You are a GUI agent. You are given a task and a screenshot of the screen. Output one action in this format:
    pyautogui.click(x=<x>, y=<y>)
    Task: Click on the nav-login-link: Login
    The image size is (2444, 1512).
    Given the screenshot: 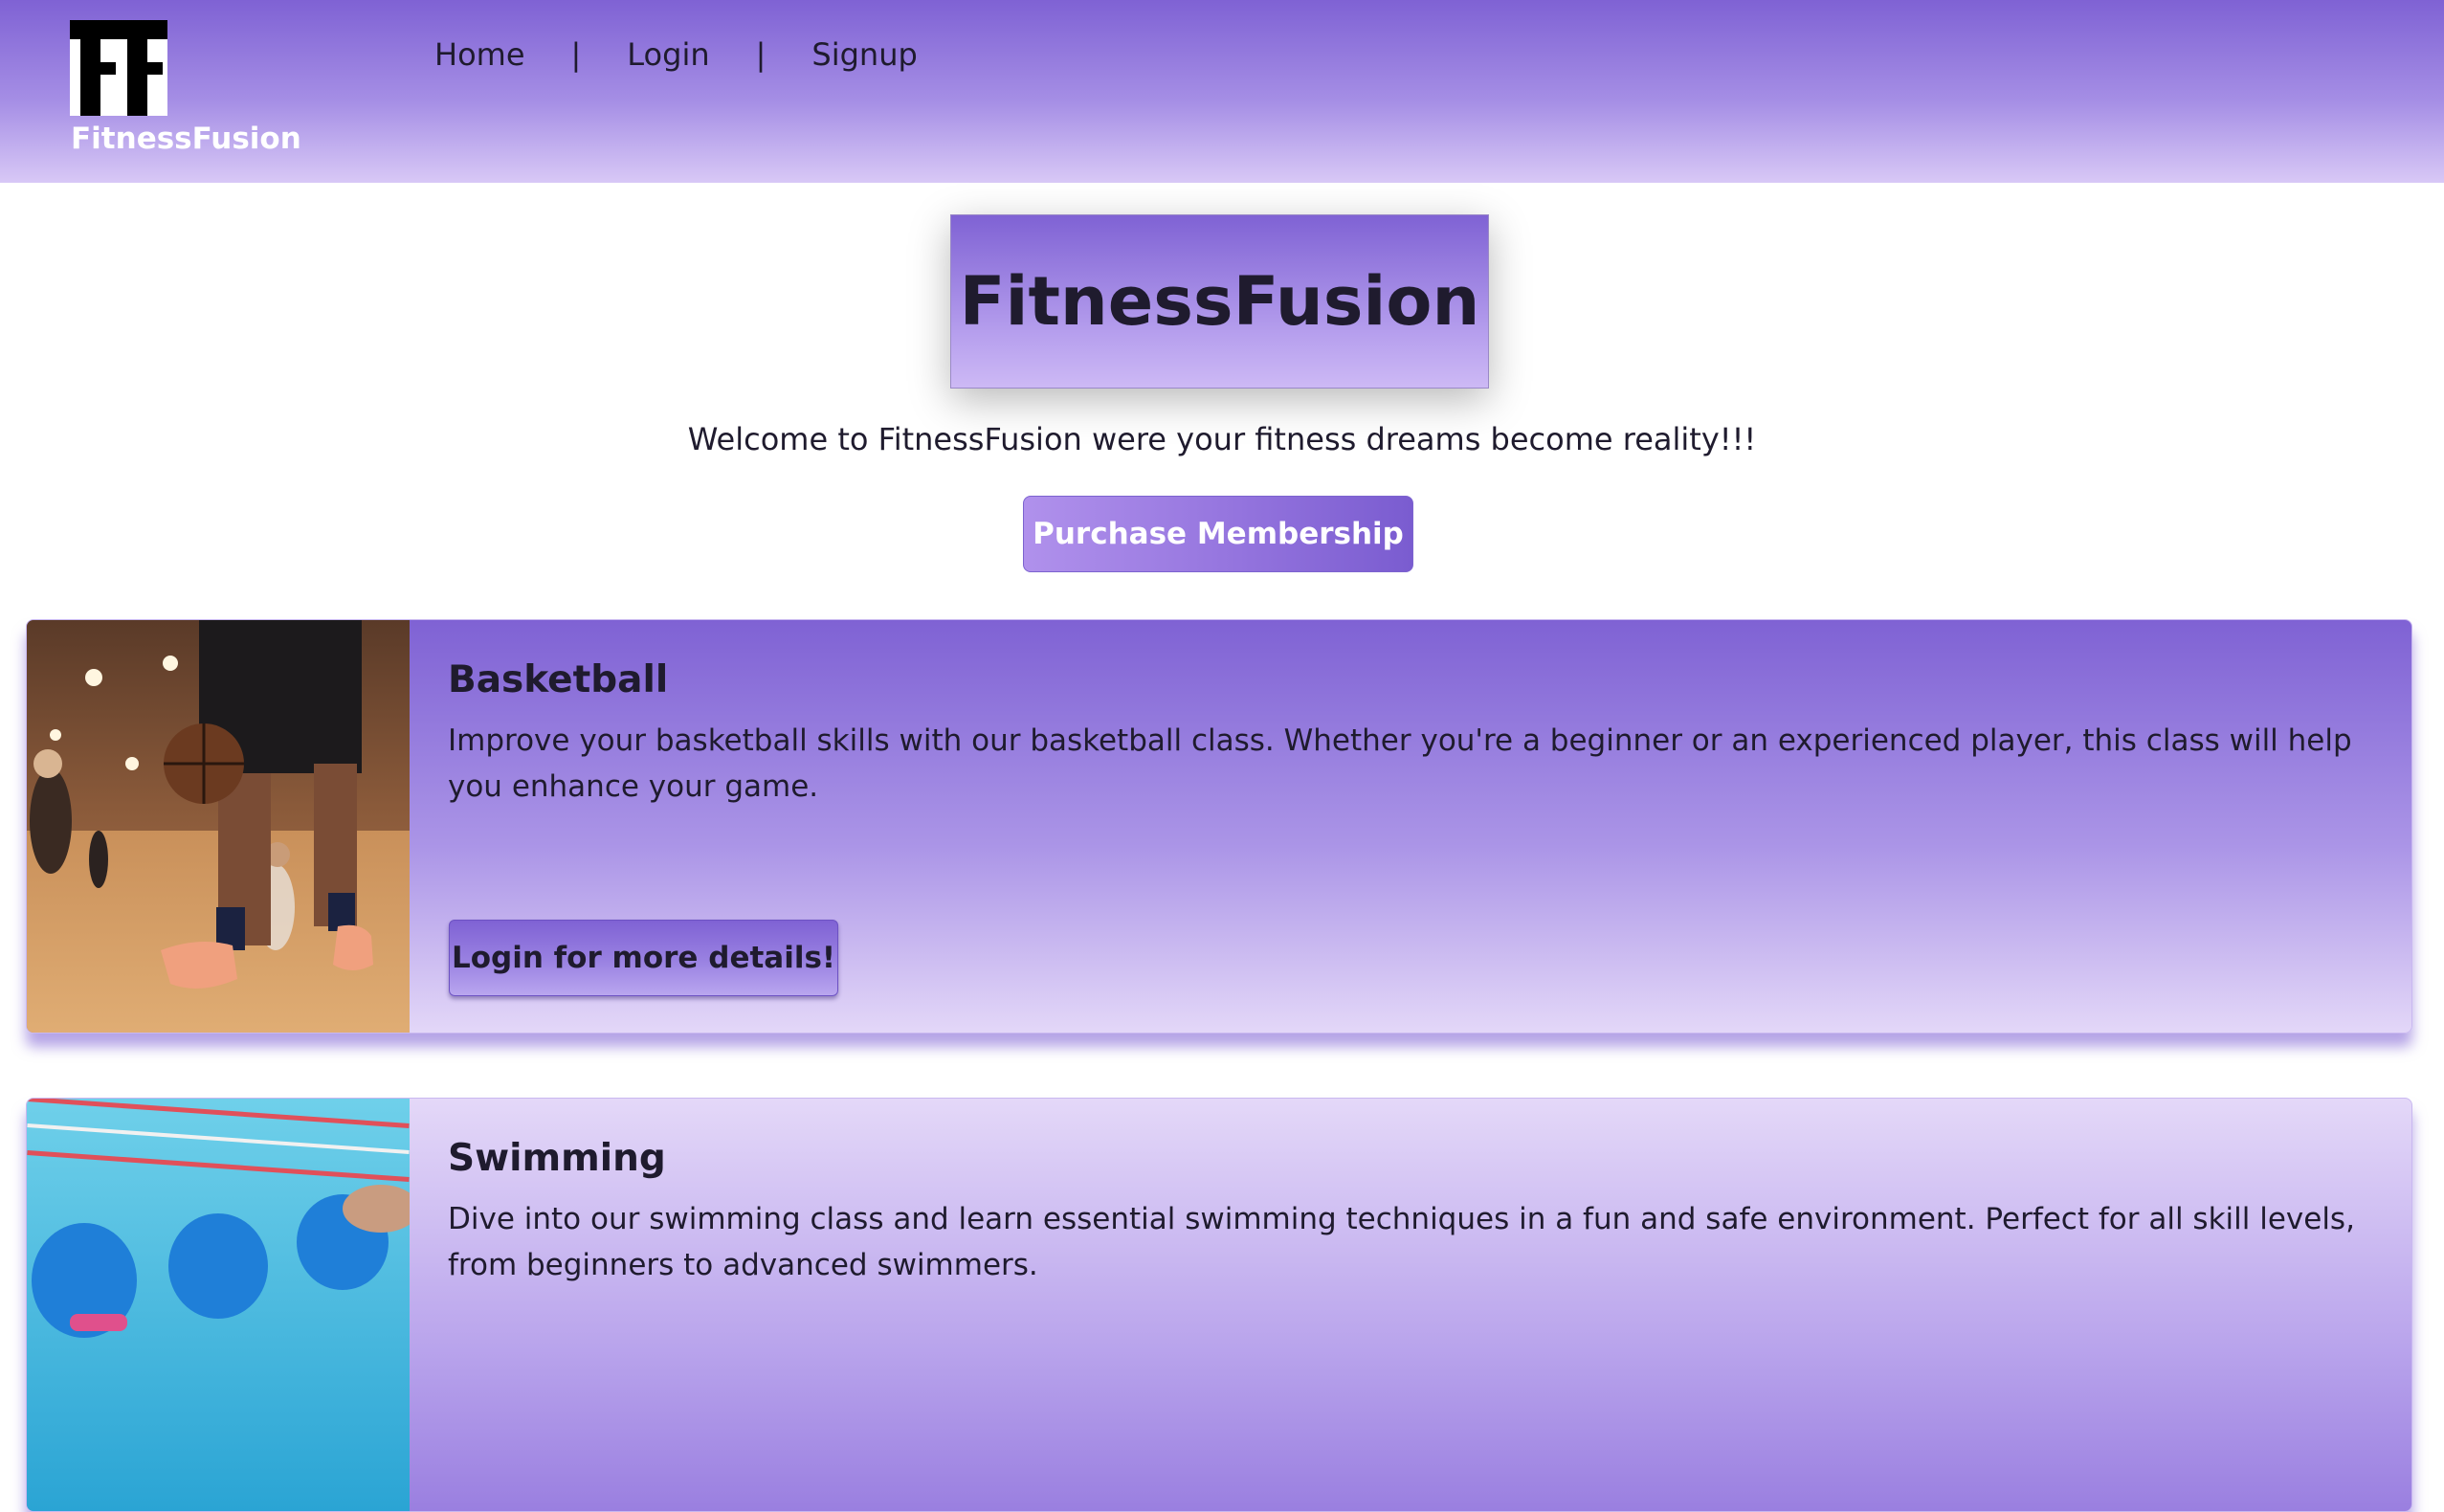 What is the action you would take?
    pyautogui.click(x=668, y=54)
    